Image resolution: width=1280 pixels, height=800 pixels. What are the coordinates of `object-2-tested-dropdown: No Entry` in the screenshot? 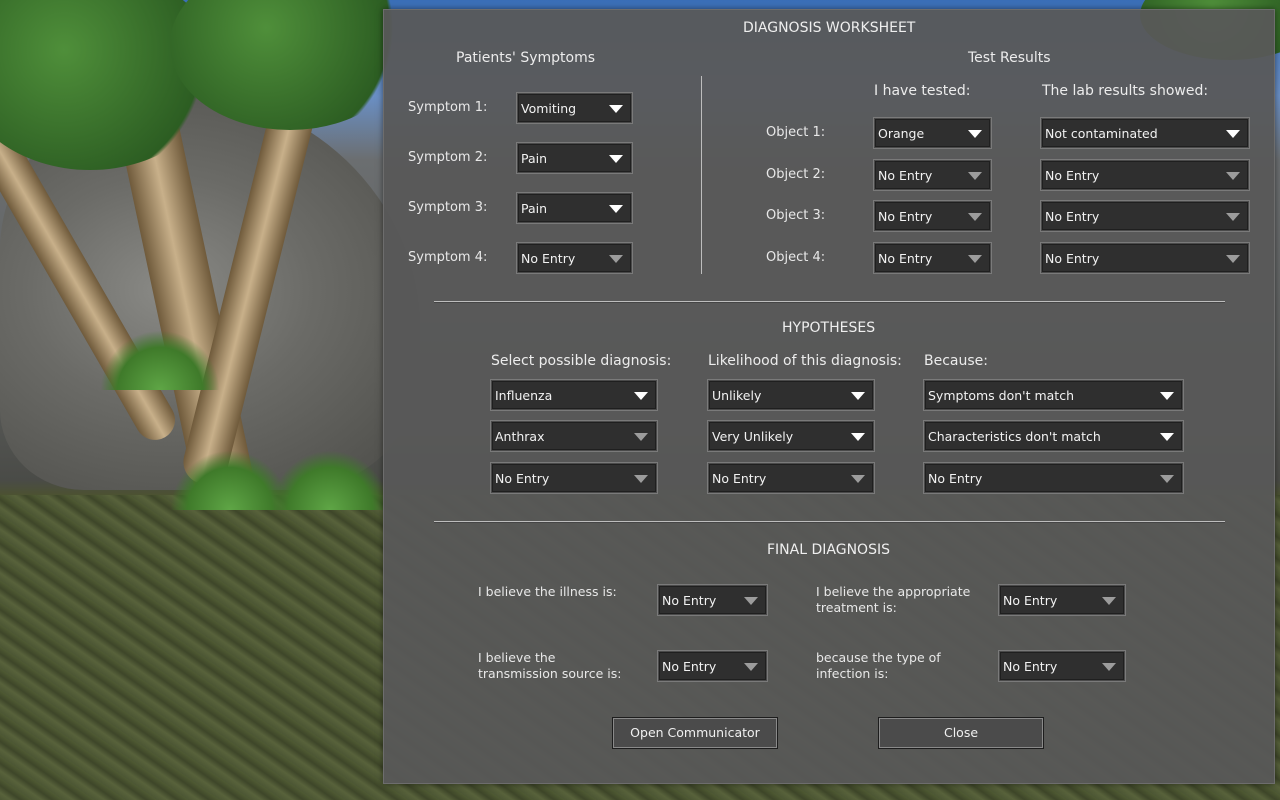 It's located at (932, 175).